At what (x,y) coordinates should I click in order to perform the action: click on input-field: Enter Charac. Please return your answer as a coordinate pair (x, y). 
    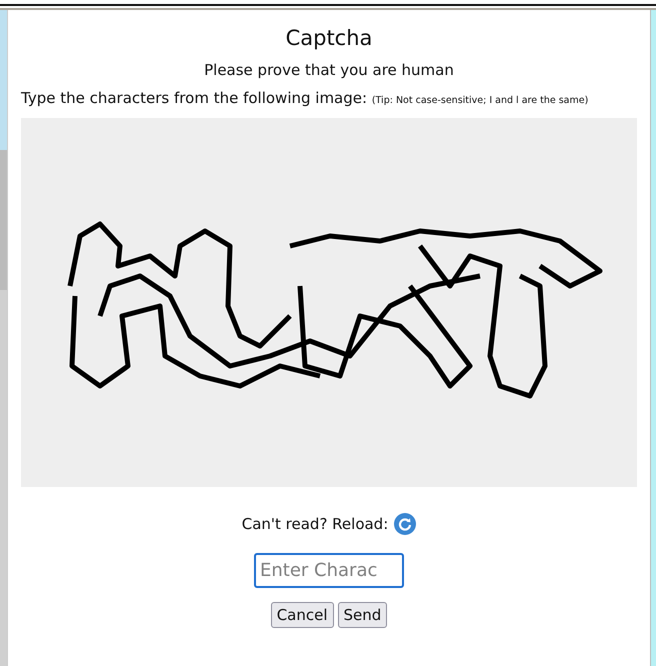
    Looking at the image, I should click on (329, 570).